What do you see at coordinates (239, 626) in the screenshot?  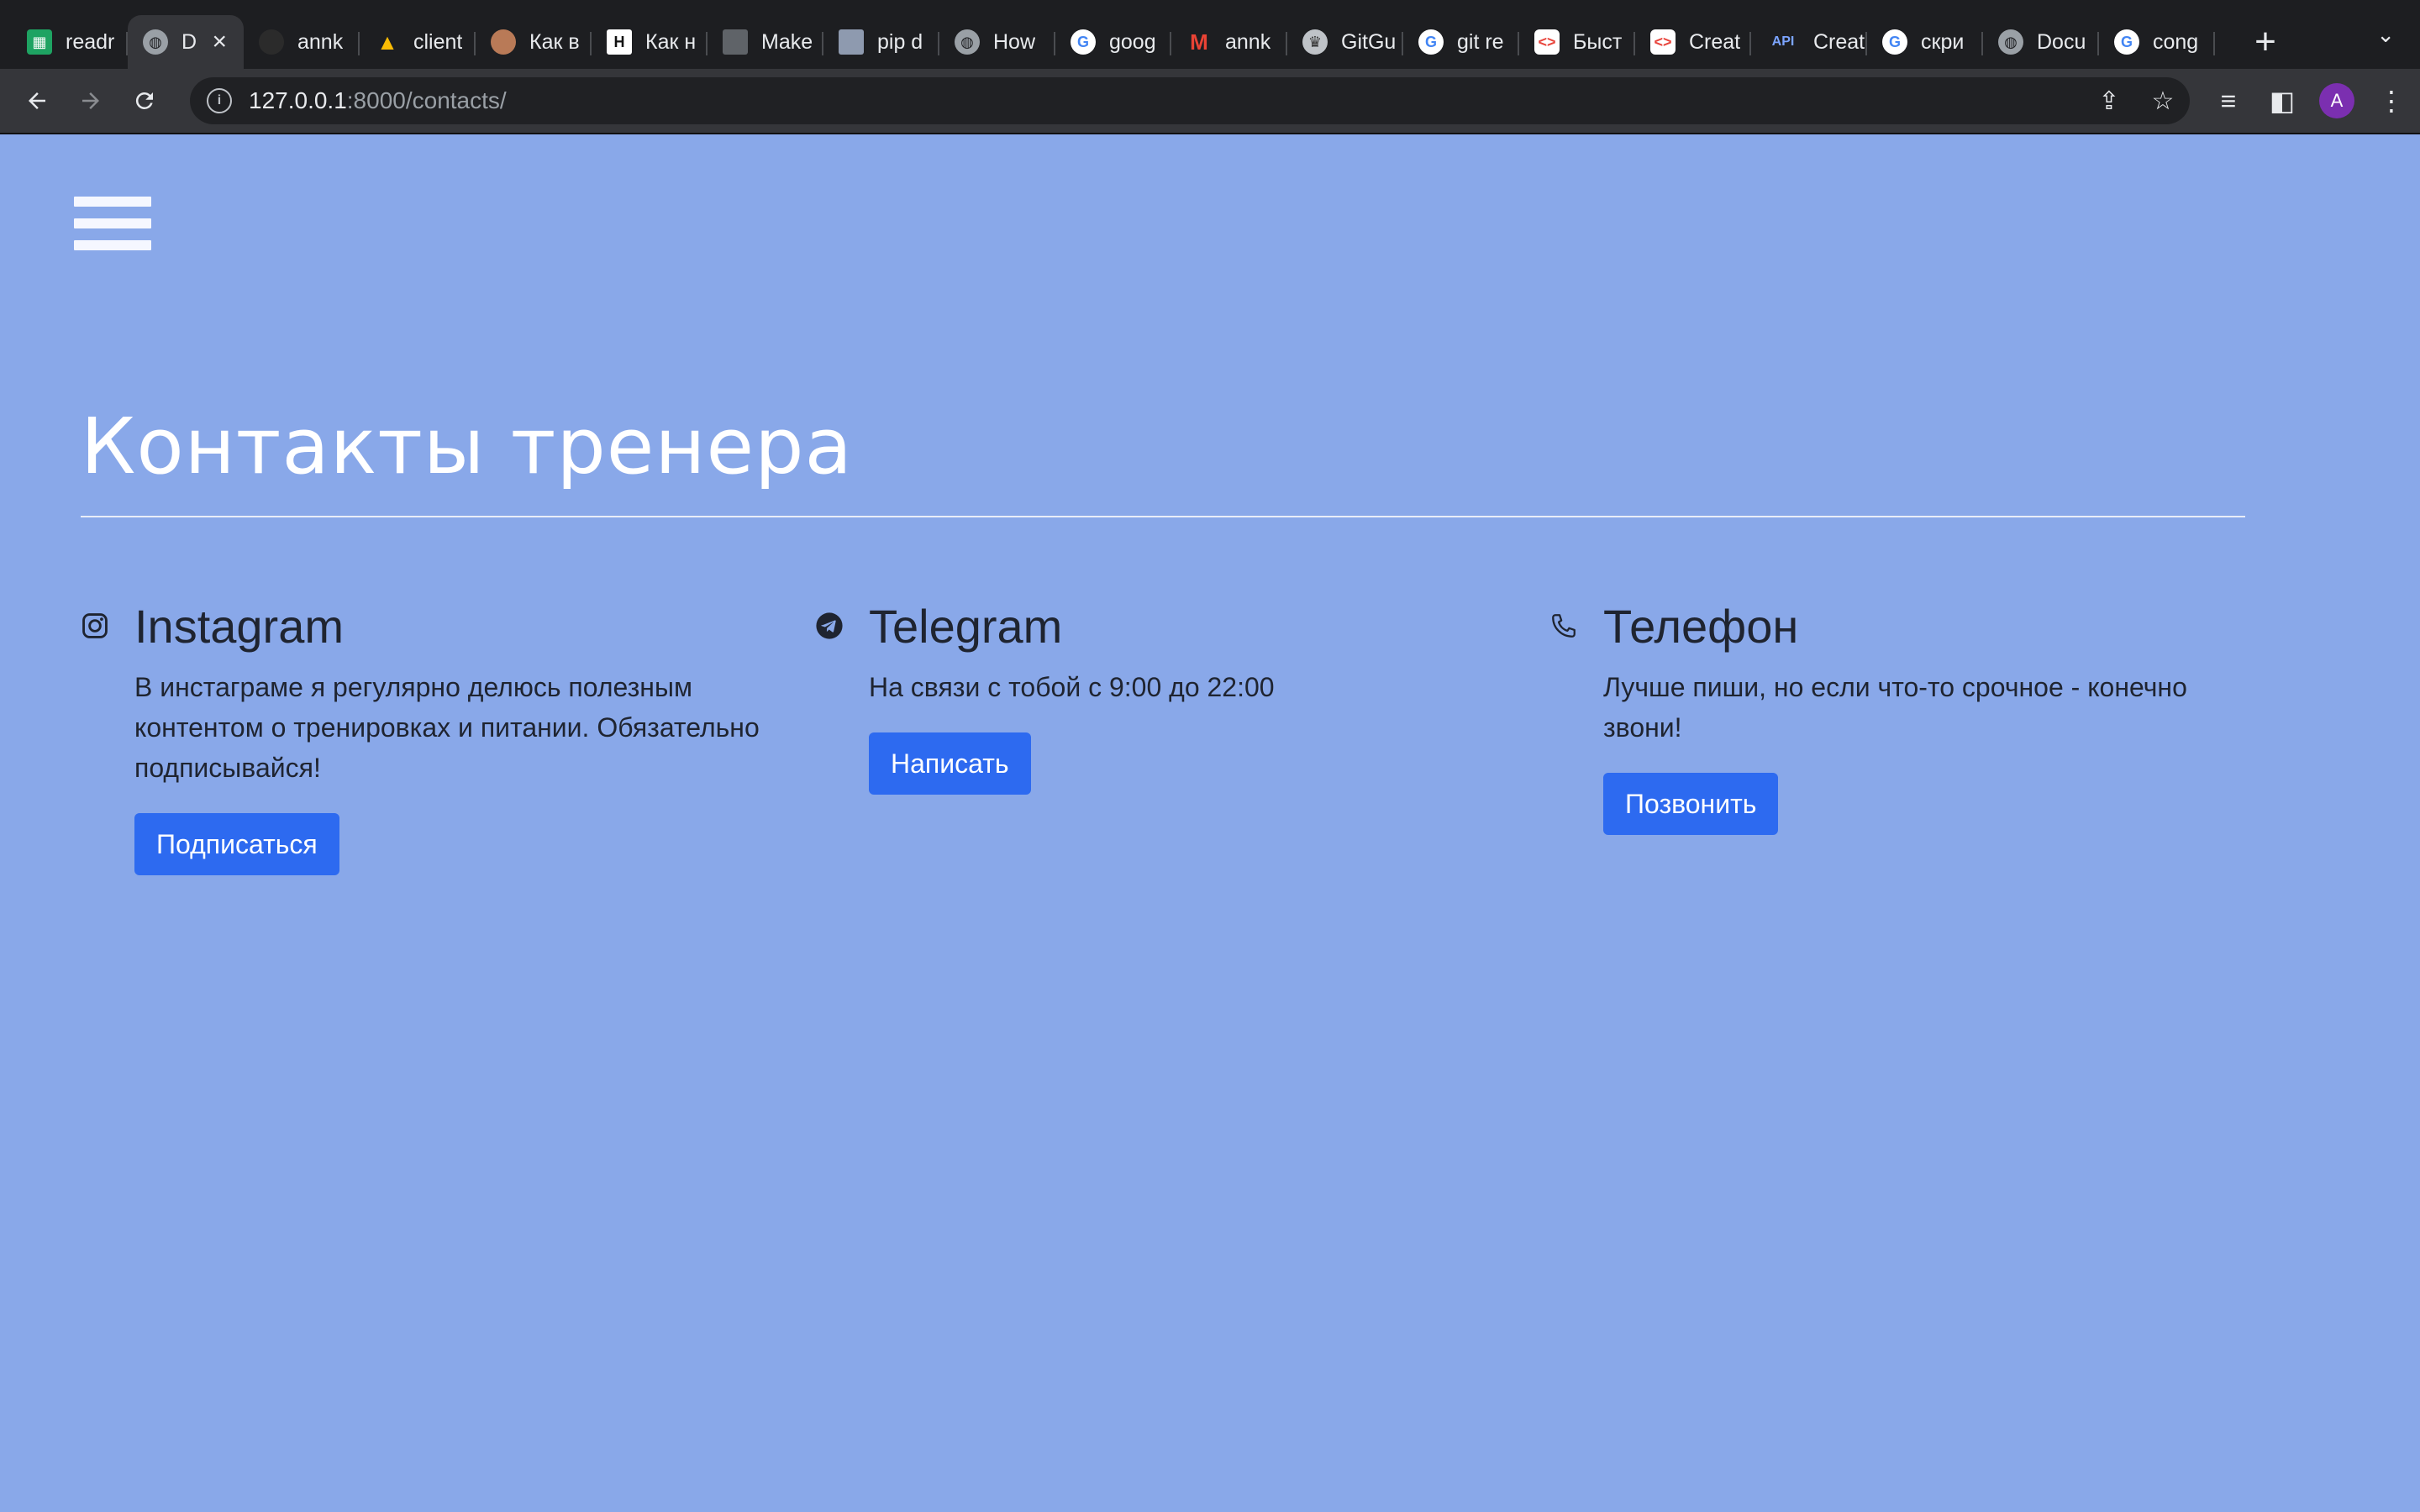 I see `contact-name: Instagram` at bounding box center [239, 626].